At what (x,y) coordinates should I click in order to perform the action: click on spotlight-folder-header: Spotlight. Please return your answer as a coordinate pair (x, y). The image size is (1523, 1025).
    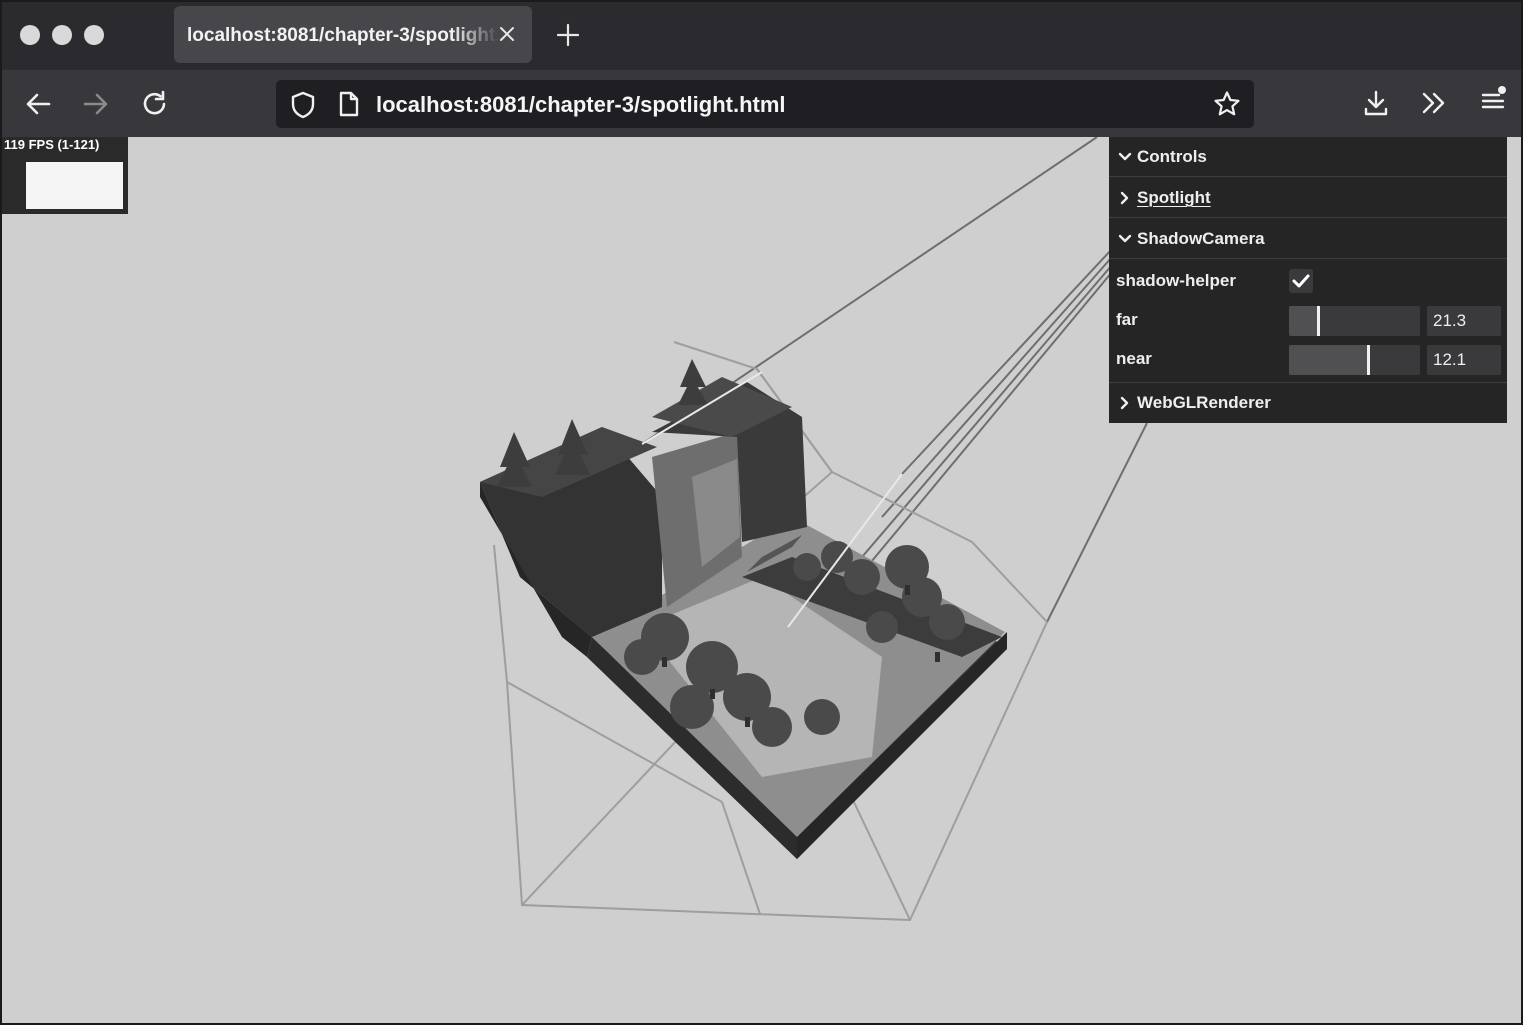
    Looking at the image, I should click on (1308, 198).